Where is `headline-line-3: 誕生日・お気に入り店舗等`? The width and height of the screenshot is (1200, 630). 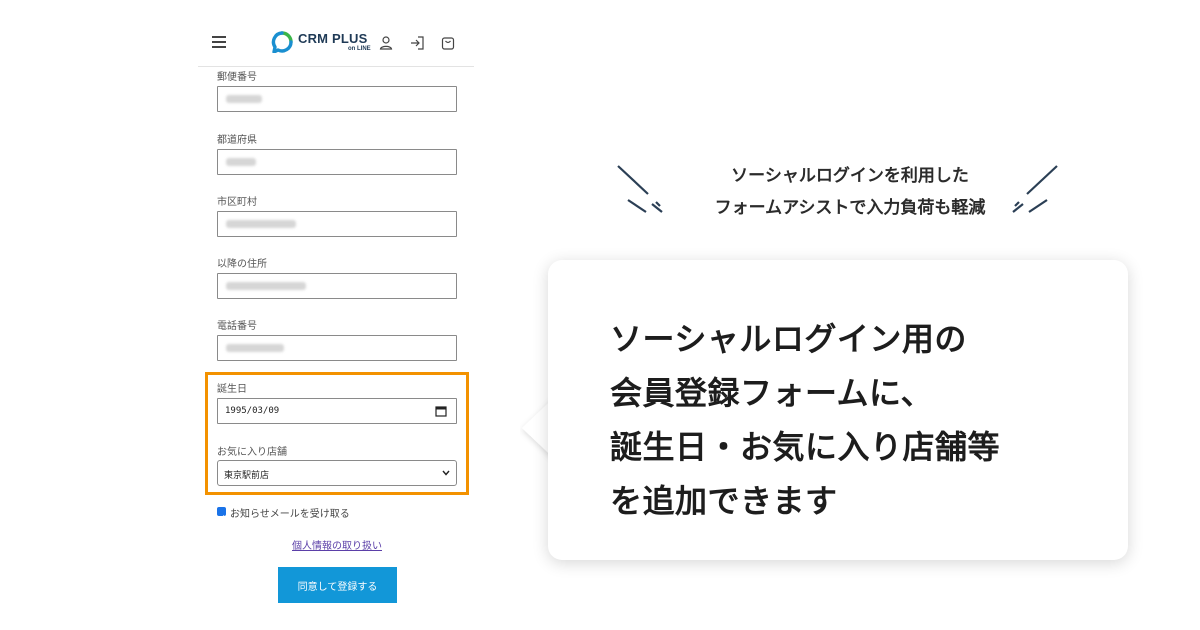
headline-line-3: 誕生日・お気に入り店舗等 is located at coordinates (805, 447).